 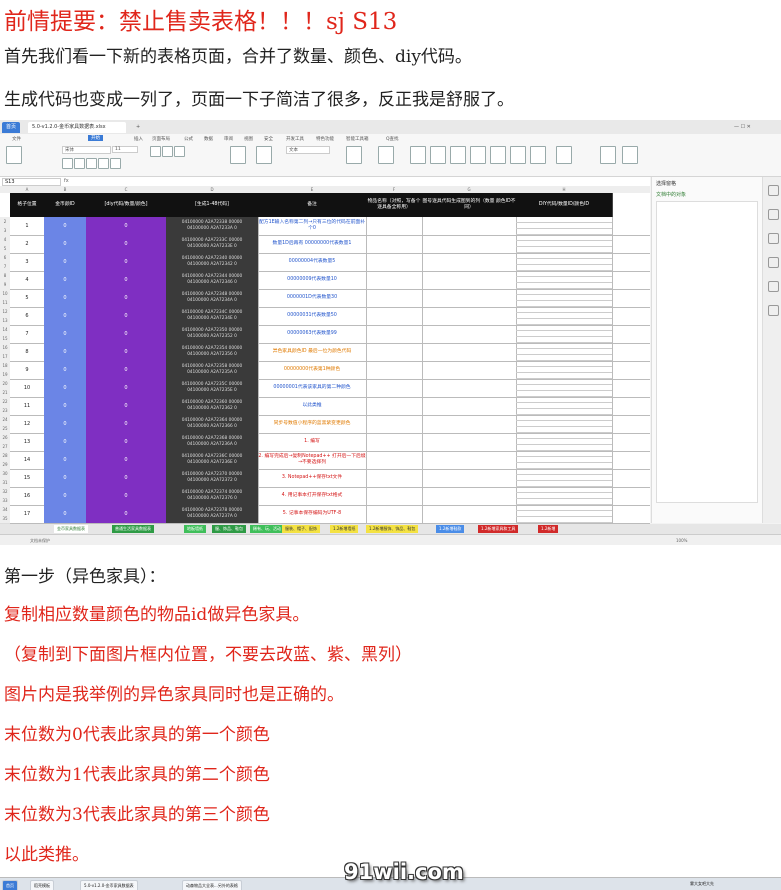 I want to click on sheet-tab: 1.2新增家具和工具, so click(x=498, y=529).